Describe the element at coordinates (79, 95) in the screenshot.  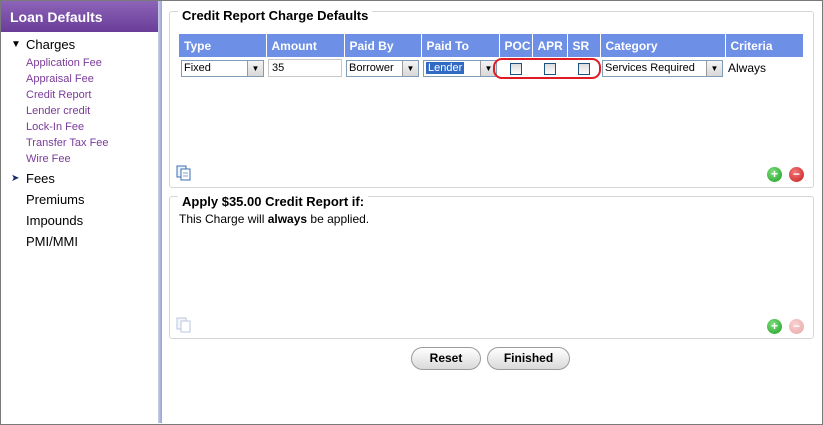
I see `nav-item-credit-report: Credit Report` at that location.